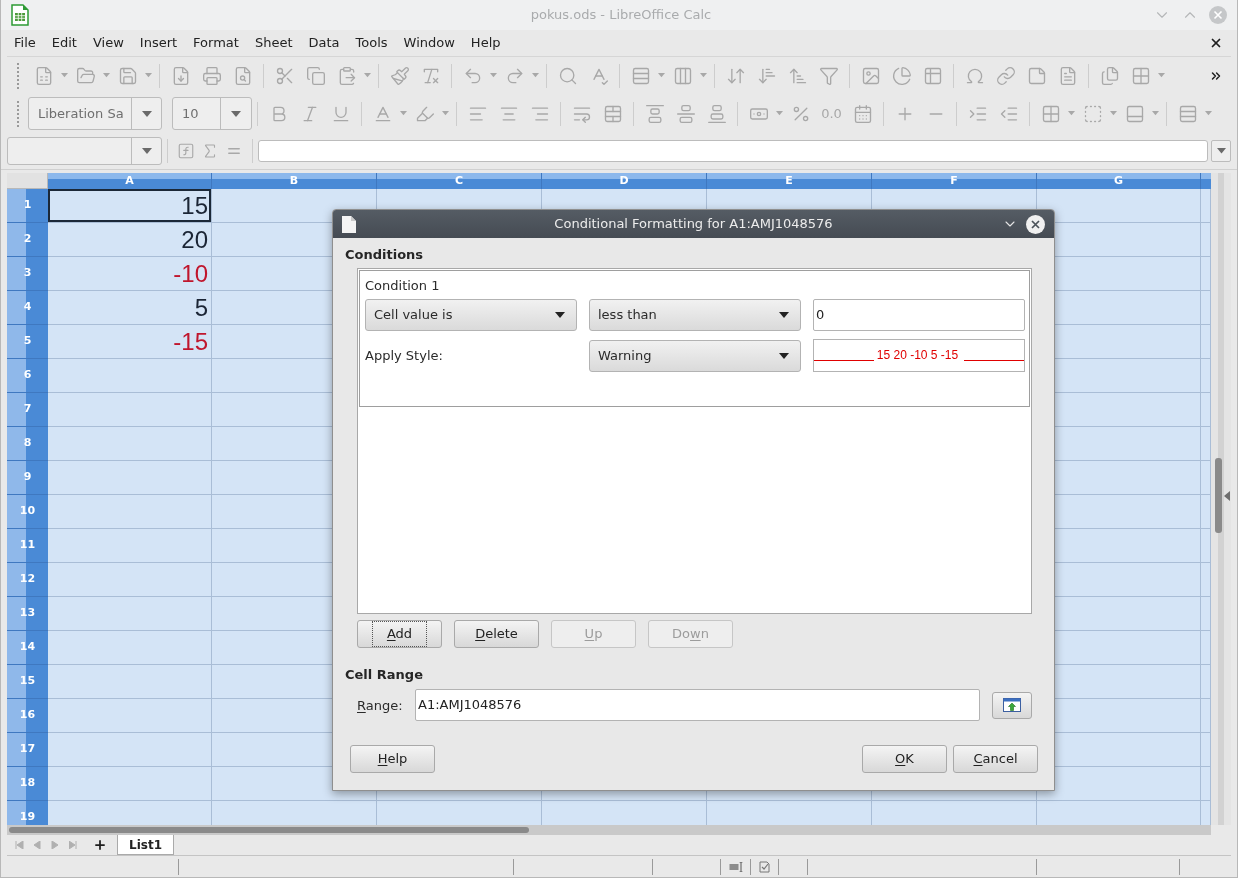 The height and width of the screenshot is (878, 1238). Describe the element at coordinates (37, 845) in the screenshot. I see `previous-sheet-icon` at that location.